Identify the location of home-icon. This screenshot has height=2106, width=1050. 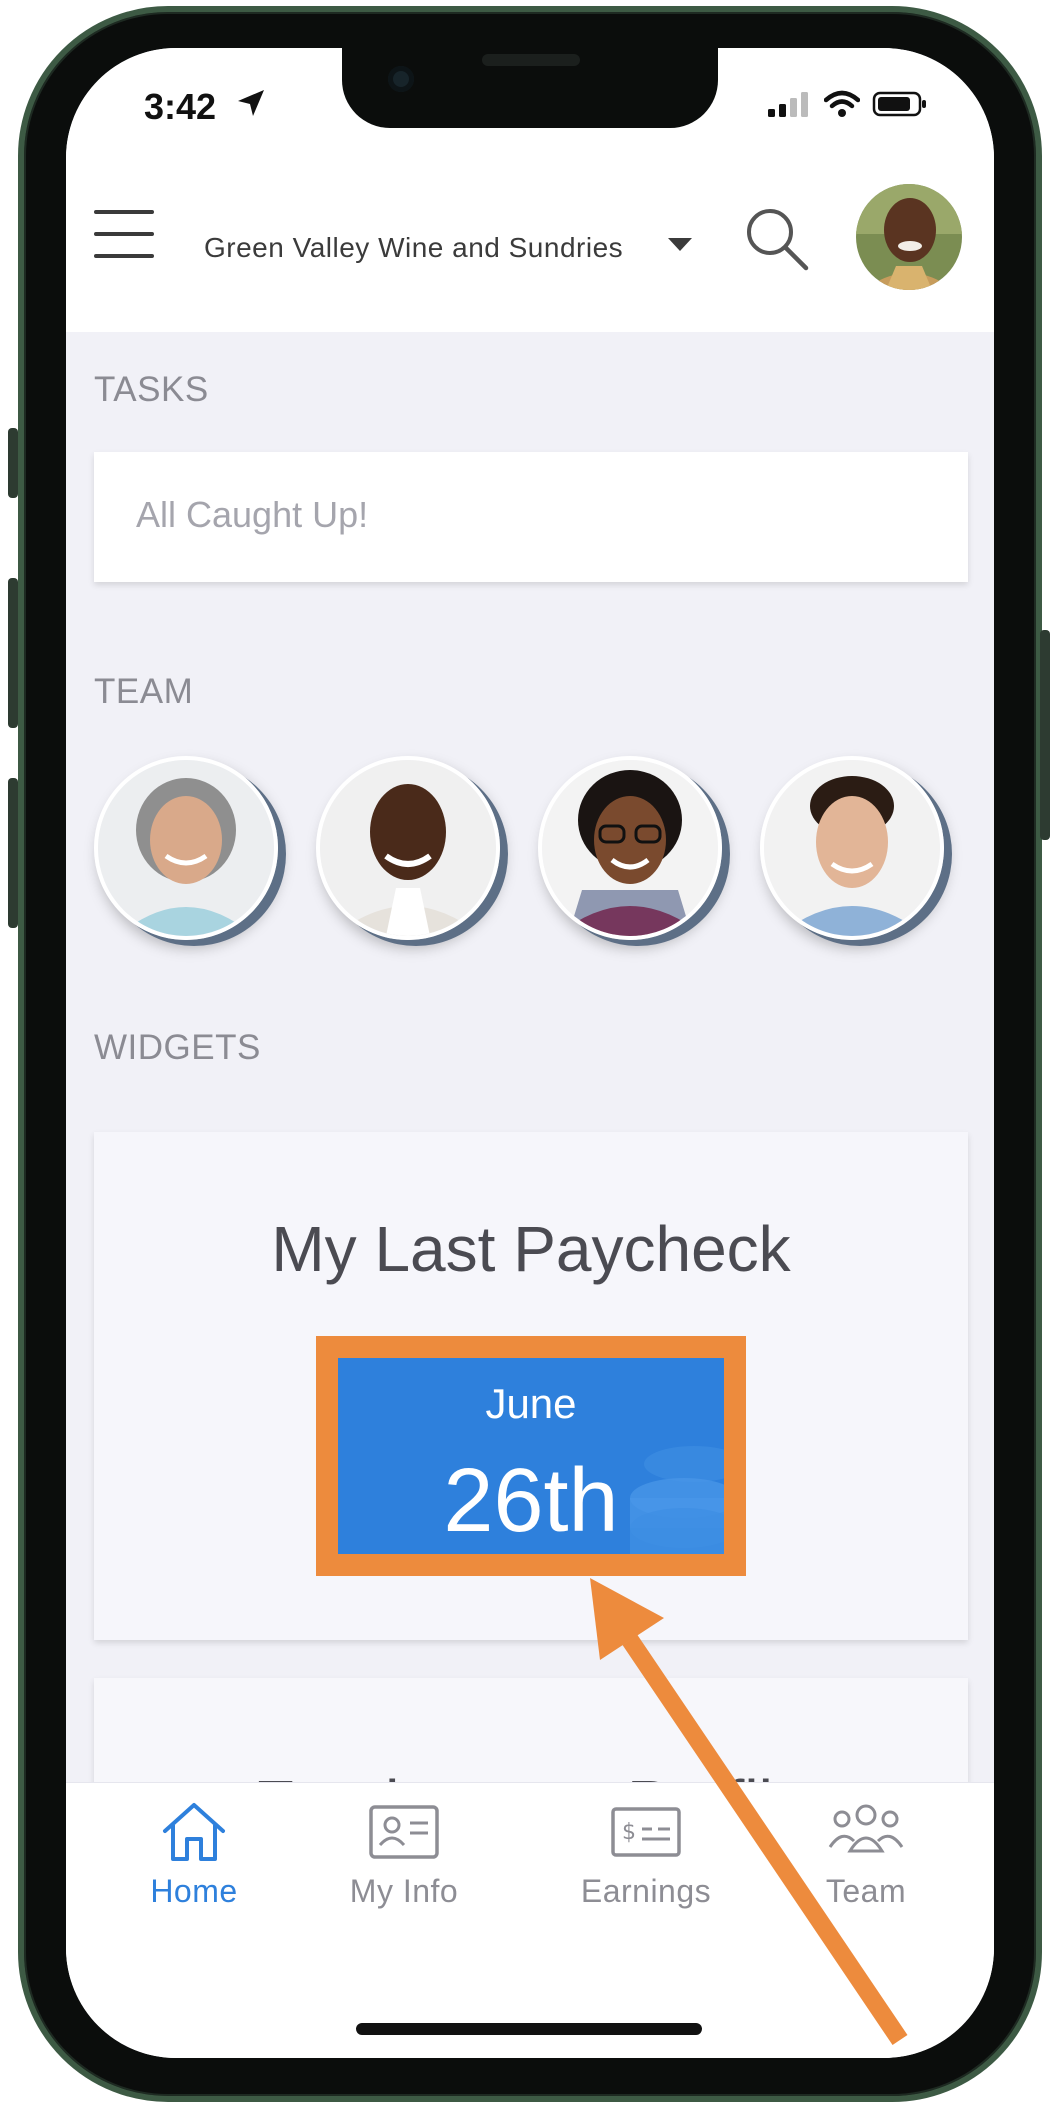
(194, 1832).